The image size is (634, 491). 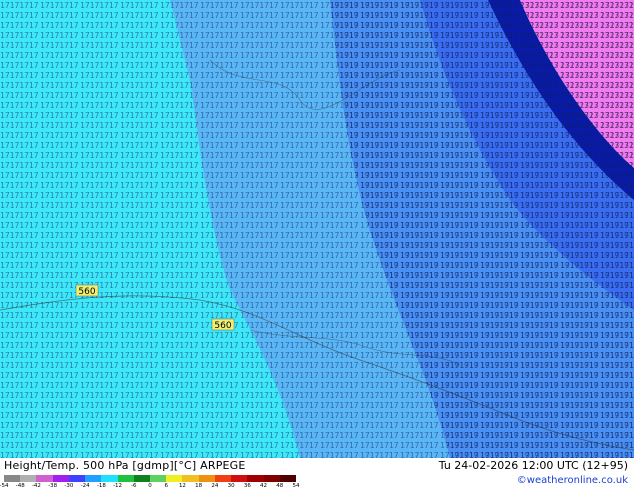 I want to click on colorbar-tick-label: -48, so click(x=20, y=486).